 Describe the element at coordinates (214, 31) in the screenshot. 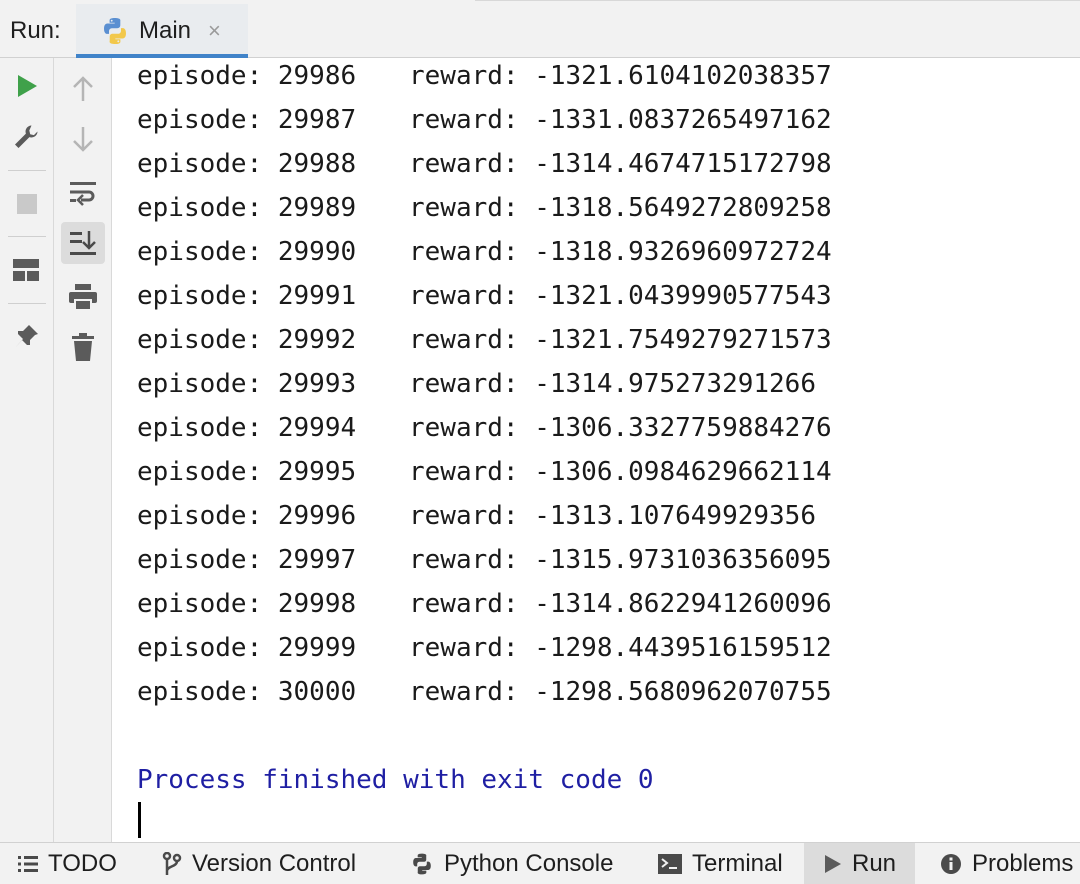

I see `close-icon: ×` at that location.